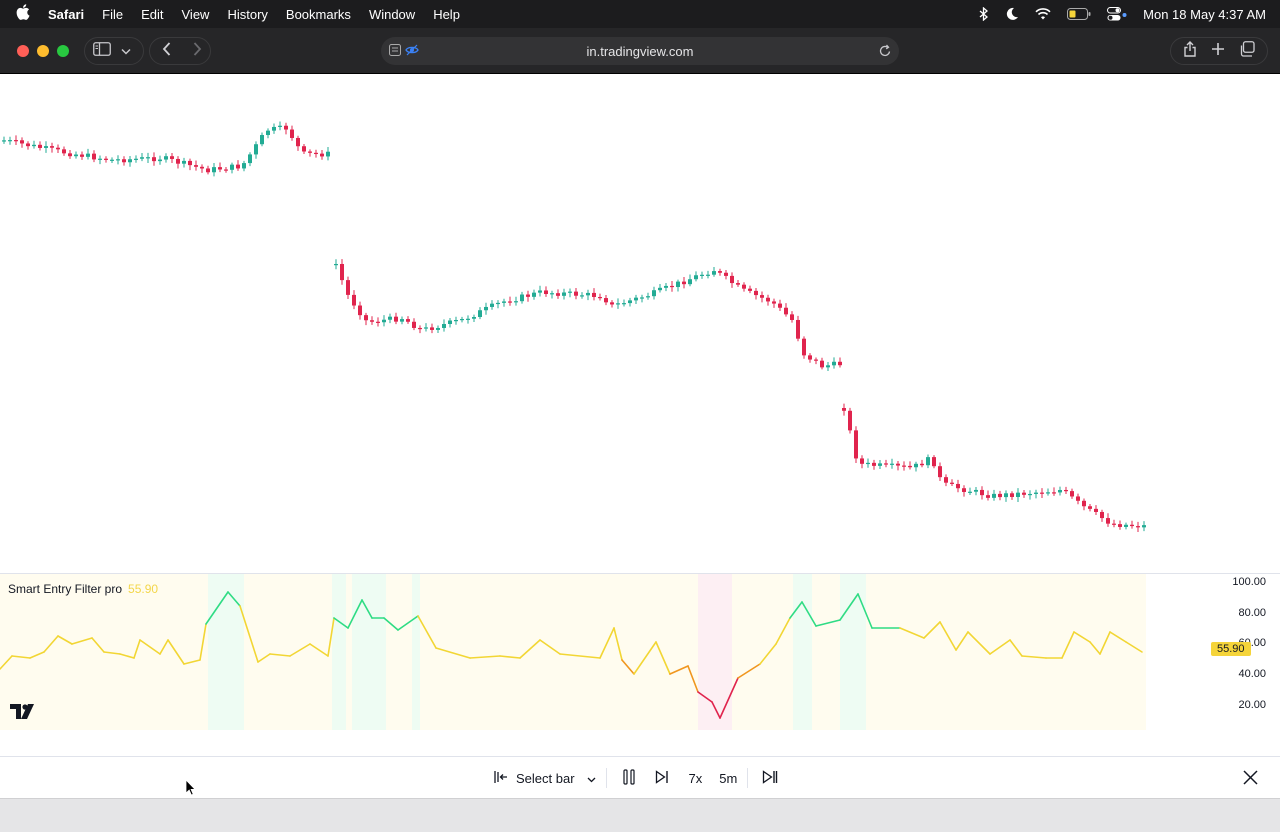  What do you see at coordinates (628, 778) in the screenshot?
I see `pause-icon` at bounding box center [628, 778].